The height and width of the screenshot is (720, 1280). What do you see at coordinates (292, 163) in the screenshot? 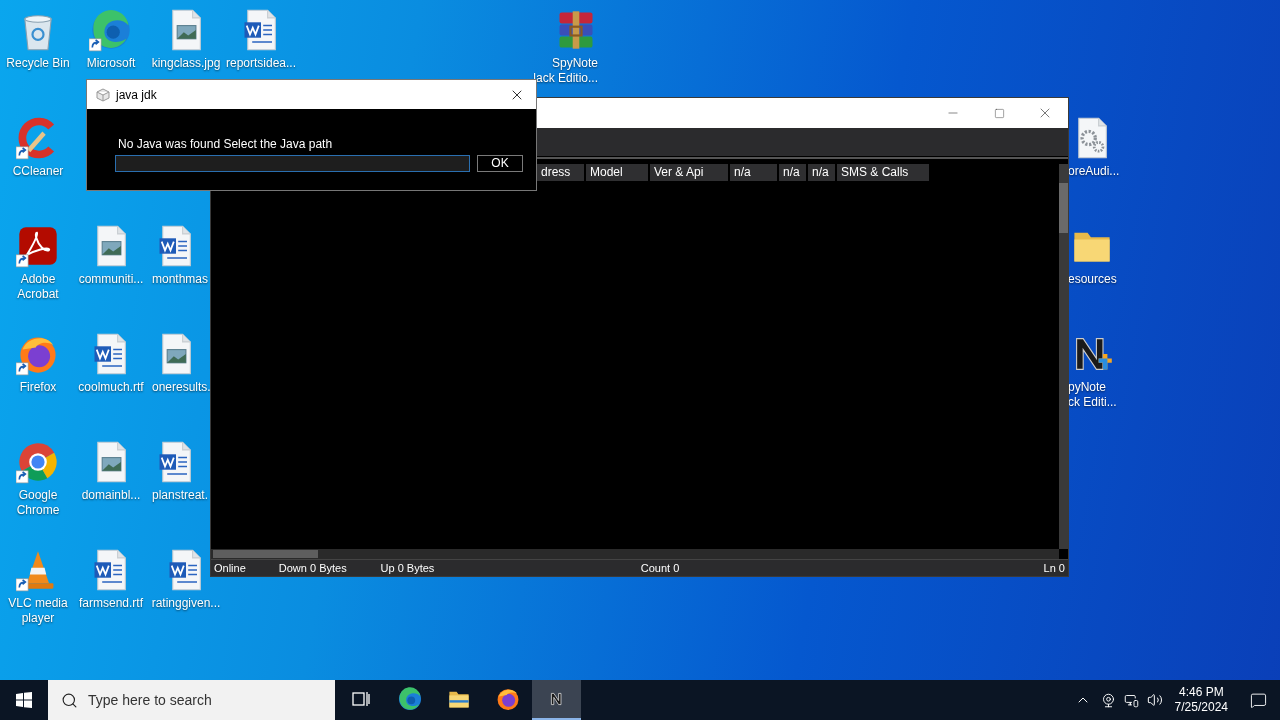
I see `java-path-field` at bounding box center [292, 163].